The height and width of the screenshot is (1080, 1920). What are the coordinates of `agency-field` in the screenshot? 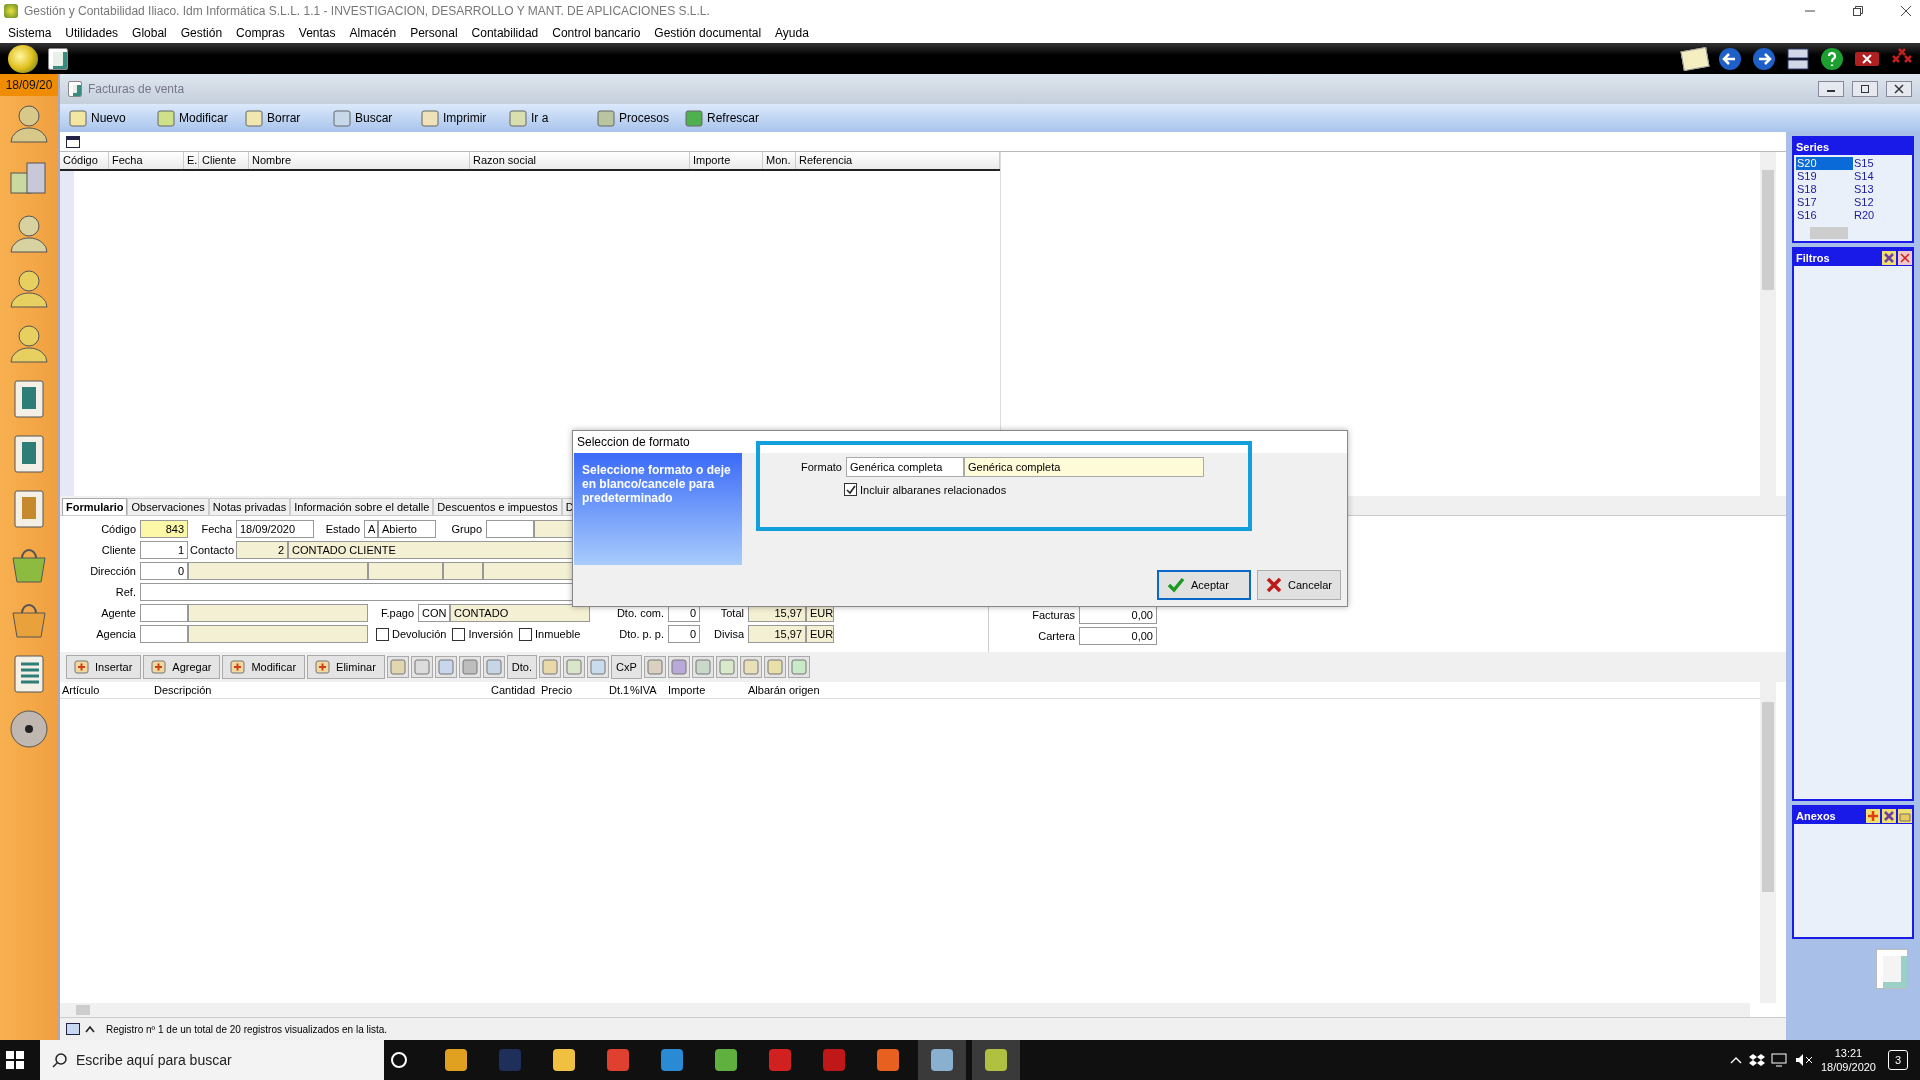 It's located at (164, 634).